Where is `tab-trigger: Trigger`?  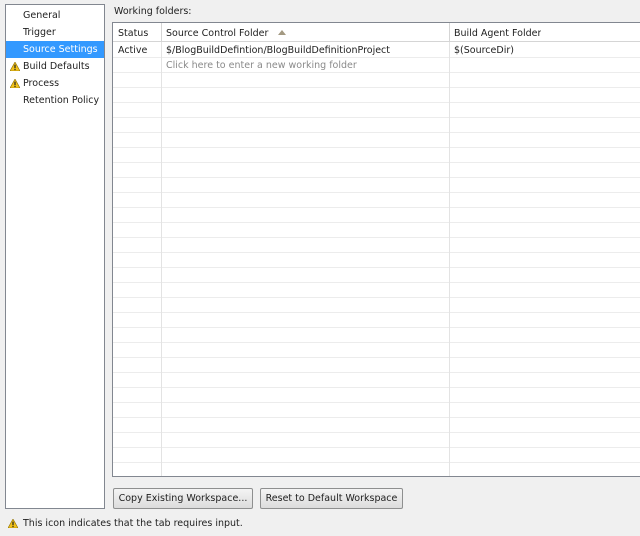
tab-trigger: Trigger is located at coordinates (55, 32).